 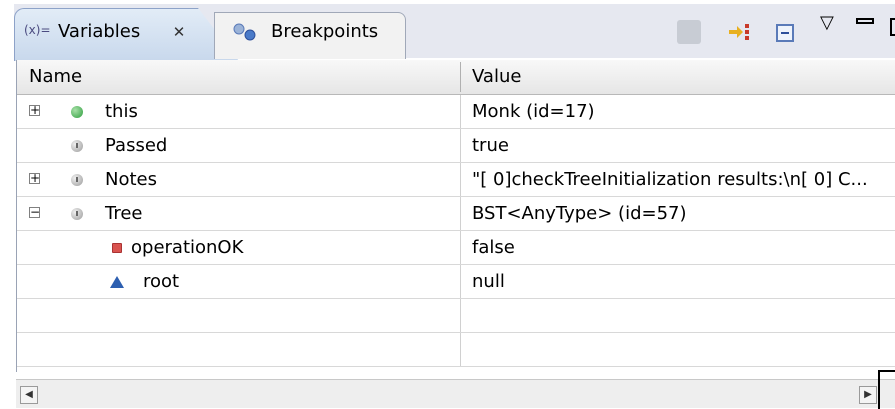 What do you see at coordinates (579, 213) in the screenshot?
I see `variable-value: BST<AnyType> (id=57)` at bounding box center [579, 213].